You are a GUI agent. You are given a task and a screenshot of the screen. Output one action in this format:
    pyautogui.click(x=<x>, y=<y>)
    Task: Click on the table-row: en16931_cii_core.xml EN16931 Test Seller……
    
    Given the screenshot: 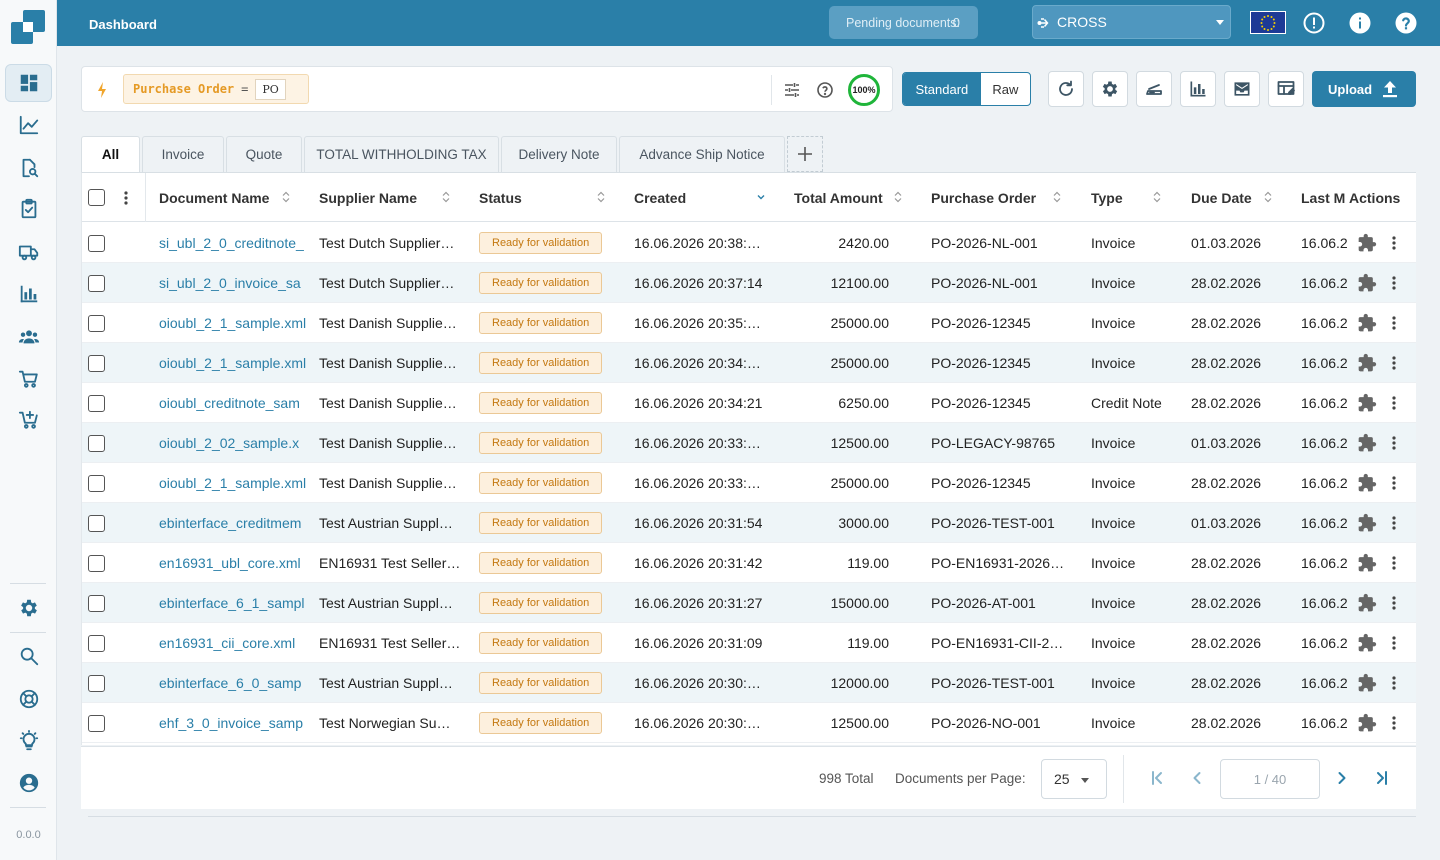 What is the action you would take?
    pyautogui.click(x=749, y=643)
    